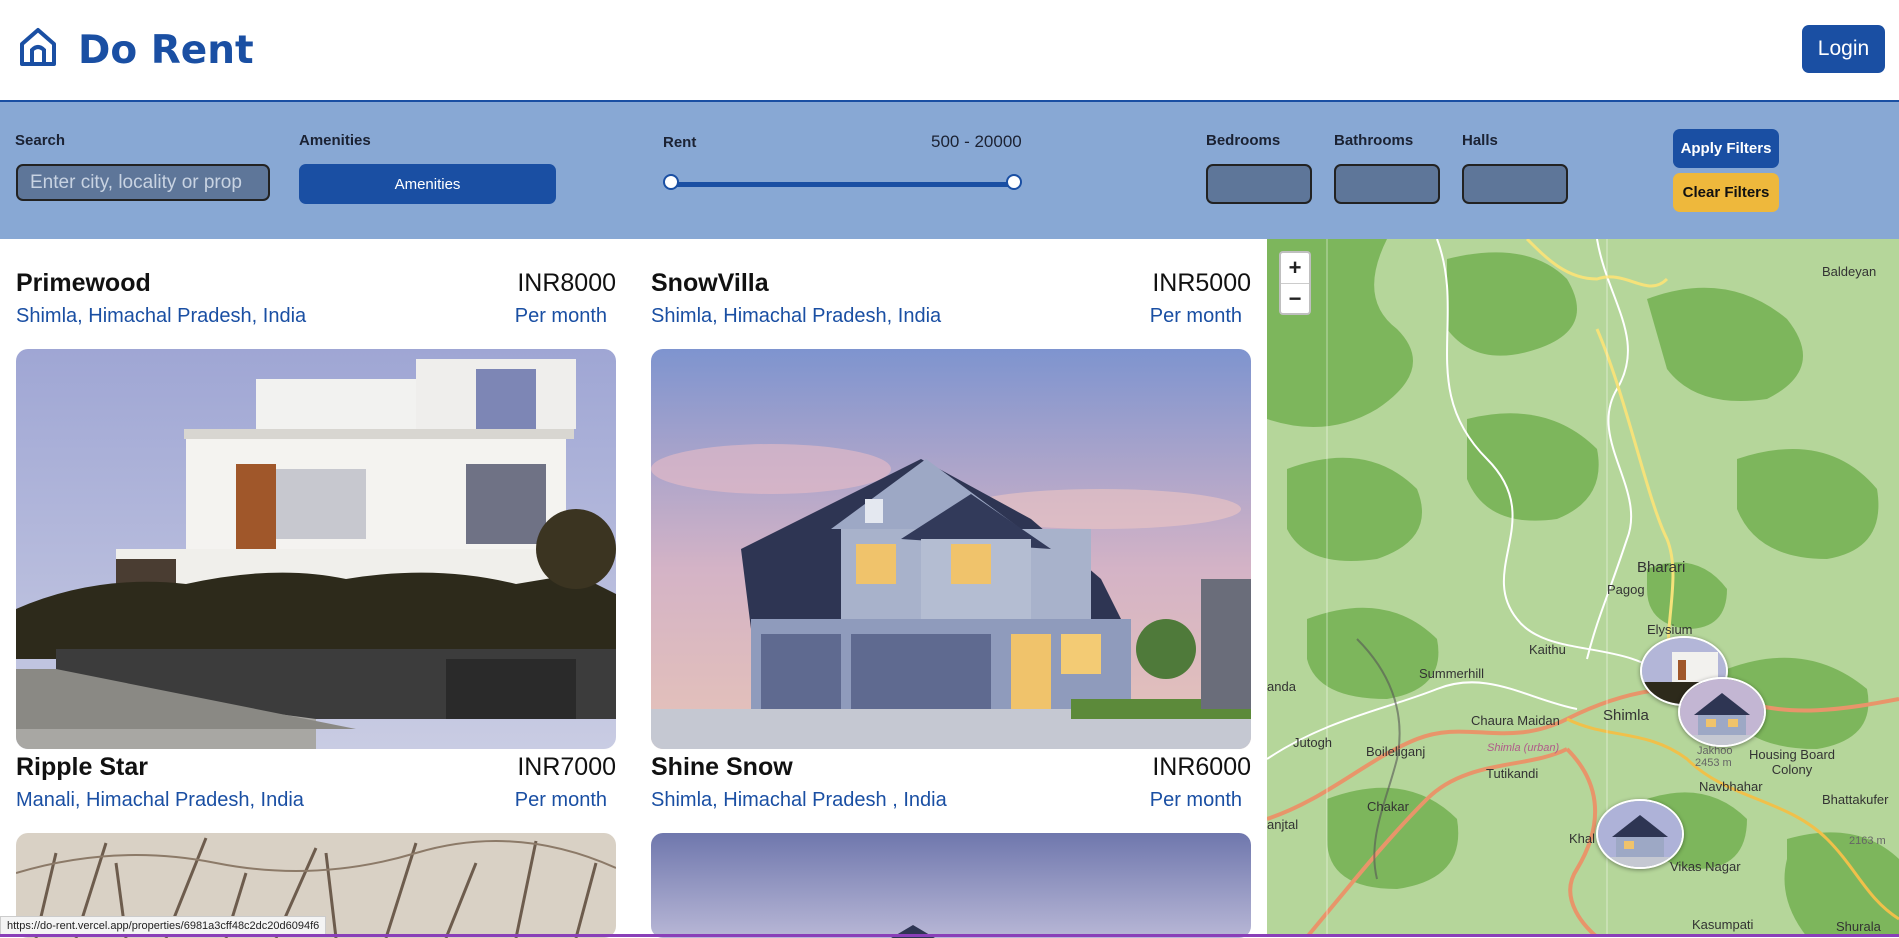  Describe the element at coordinates (1515, 720) in the screenshot. I see `map-label: Chaura Maidan` at that location.